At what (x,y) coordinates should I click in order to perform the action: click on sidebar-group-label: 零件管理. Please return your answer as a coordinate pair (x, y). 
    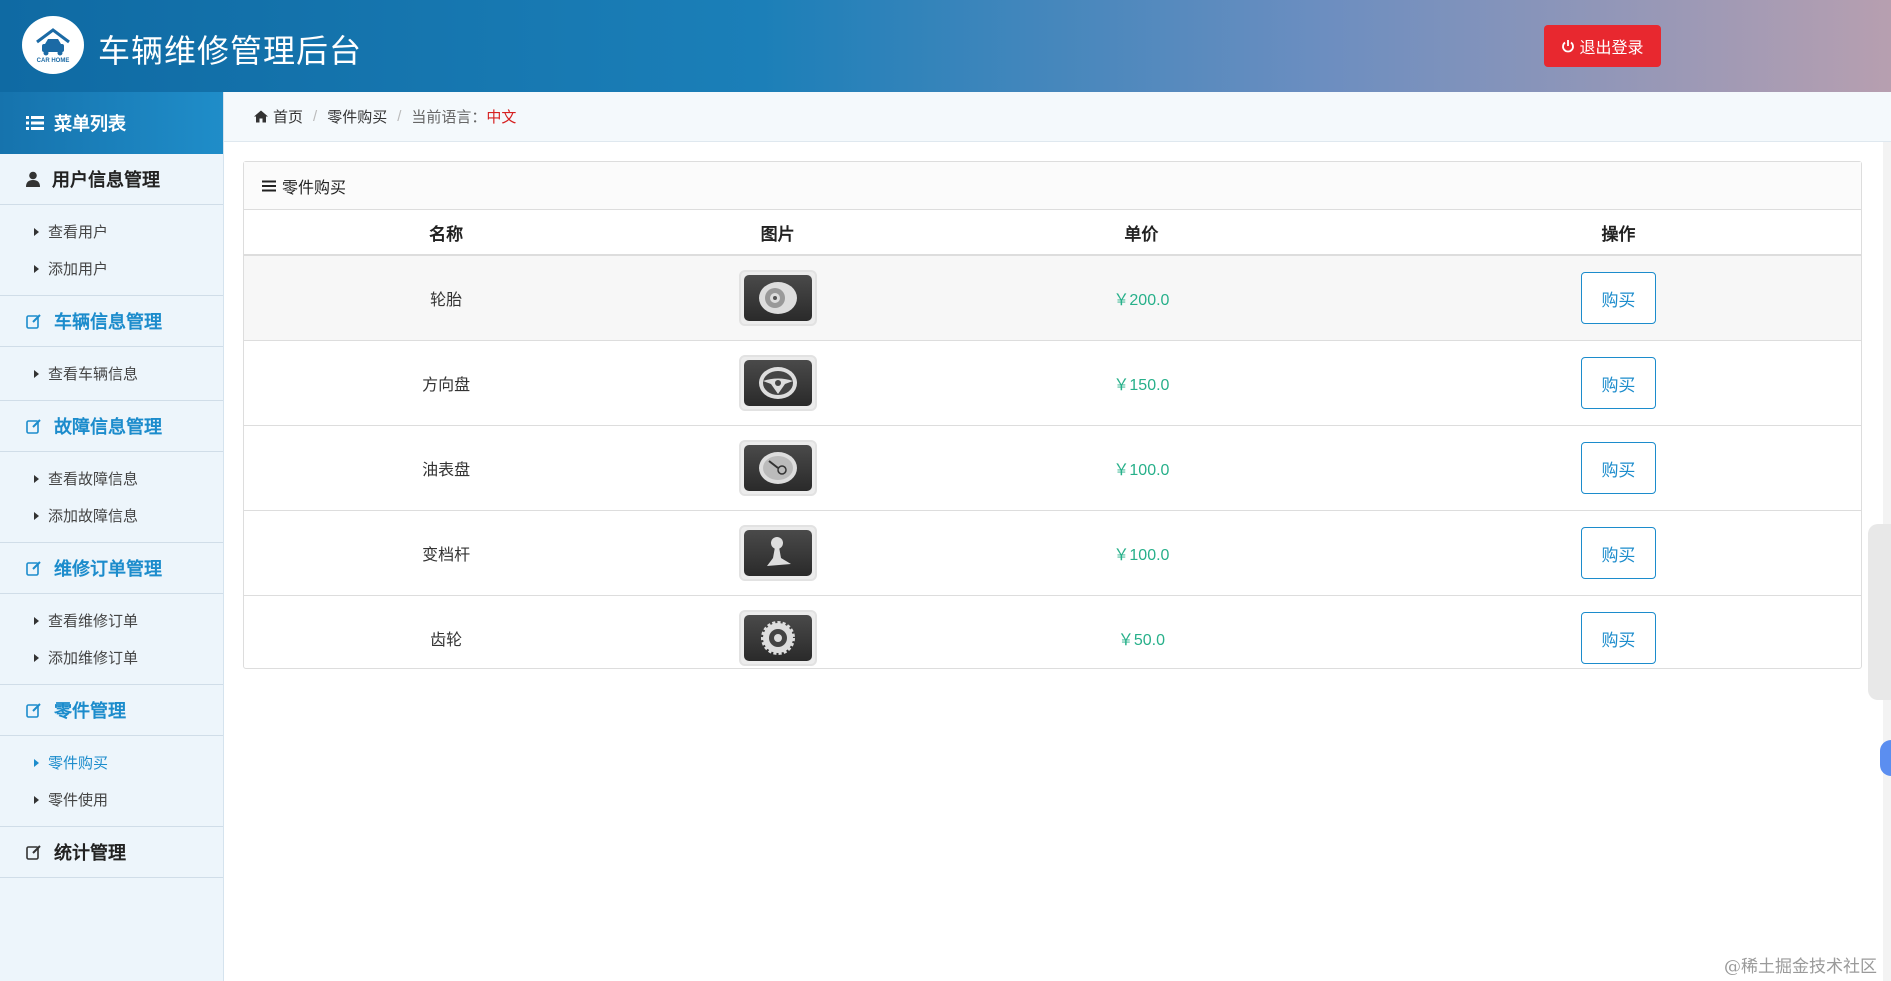
    Looking at the image, I should click on (90, 711).